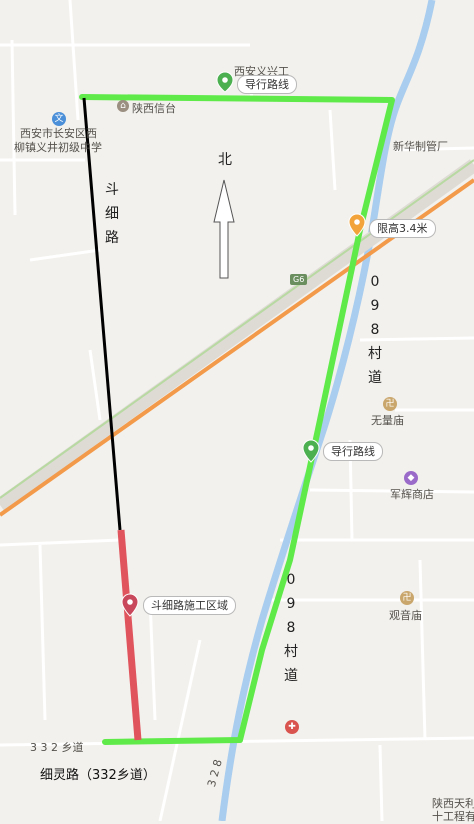  I want to click on village-road-lower-2: 9, so click(291, 604).